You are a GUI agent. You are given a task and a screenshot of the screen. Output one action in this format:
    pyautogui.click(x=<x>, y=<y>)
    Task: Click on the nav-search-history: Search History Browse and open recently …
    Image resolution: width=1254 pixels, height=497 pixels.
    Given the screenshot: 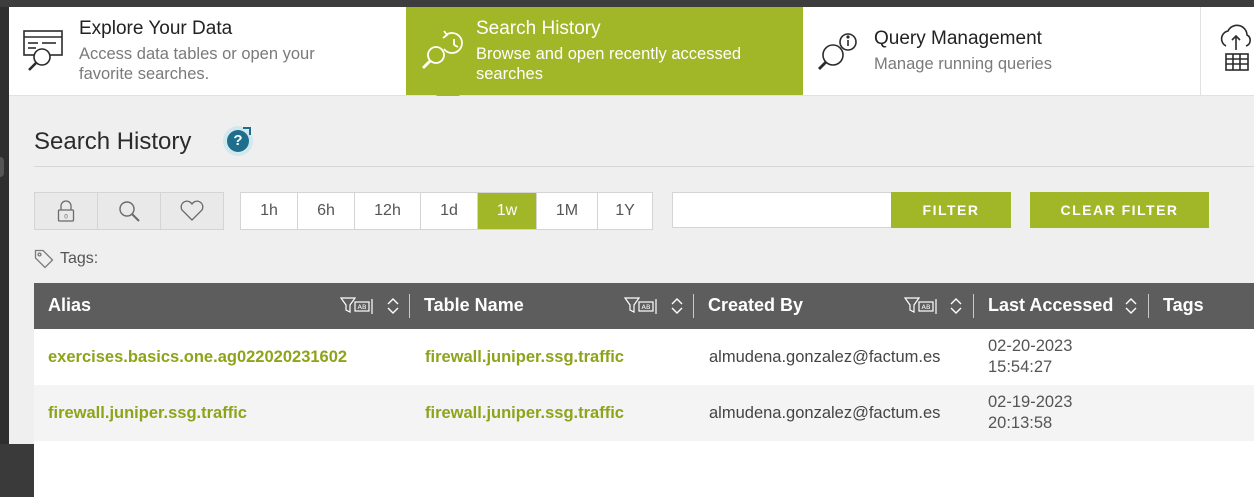 What is the action you would take?
    pyautogui.click(x=604, y=56)
    